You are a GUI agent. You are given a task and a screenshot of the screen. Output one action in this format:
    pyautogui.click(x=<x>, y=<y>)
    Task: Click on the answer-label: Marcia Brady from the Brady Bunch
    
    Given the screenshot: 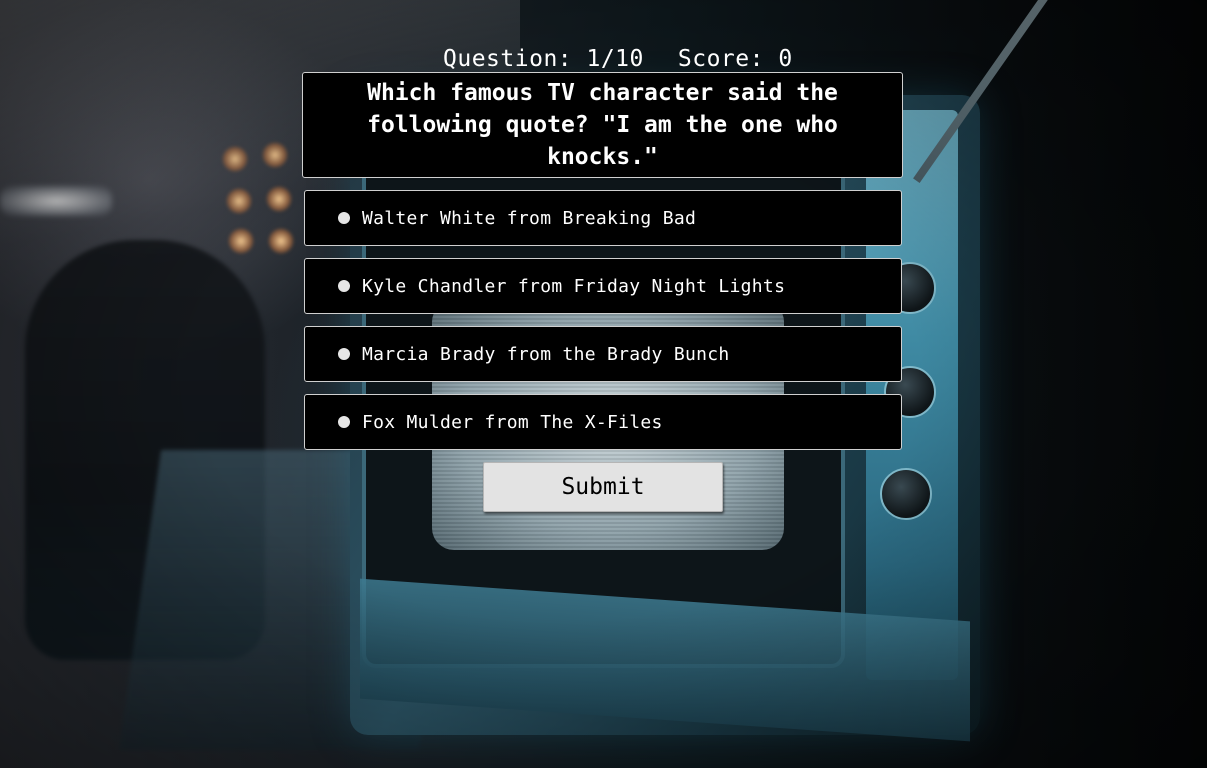 What is the action you would take?
    pyautogui.click(x=546, y=354)
    